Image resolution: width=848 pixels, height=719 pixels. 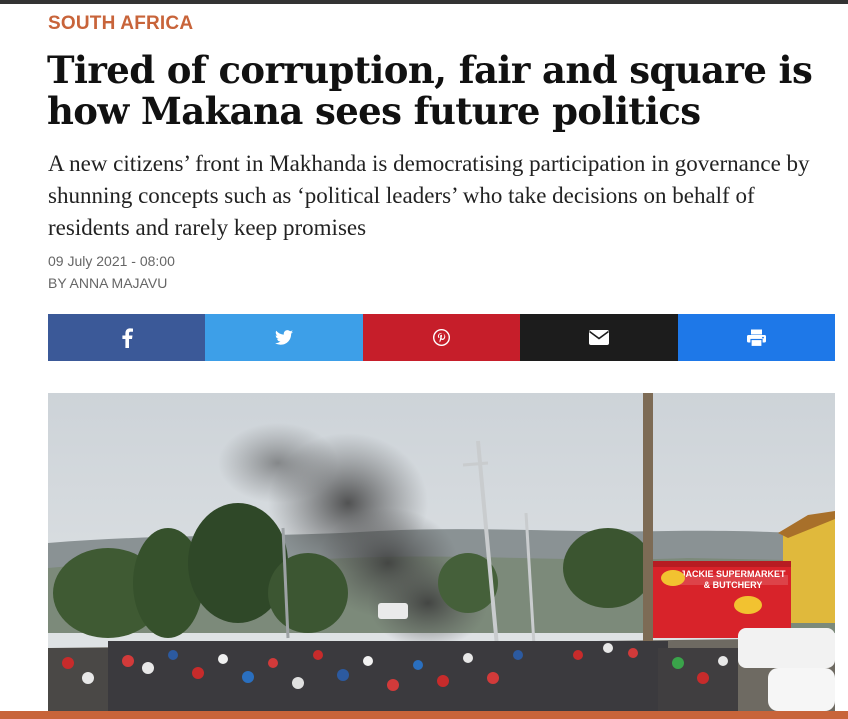 I want to click on crowd, so click(x=393, y=676).